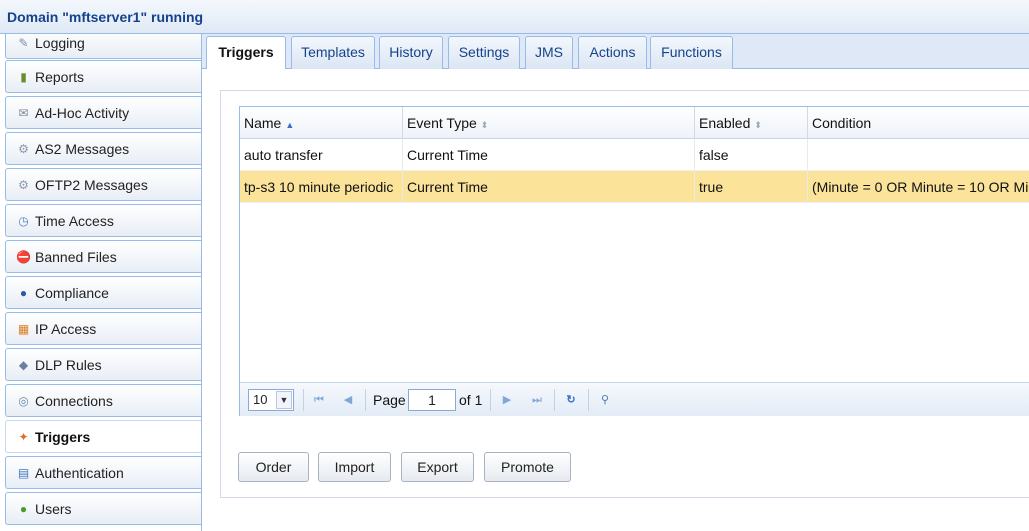 Image resolution: width=1029 pixels, height=531 pixels. Describe the element at coordinates (432, 400) in the screenshot. I see `page-number-input: 1` at that location.